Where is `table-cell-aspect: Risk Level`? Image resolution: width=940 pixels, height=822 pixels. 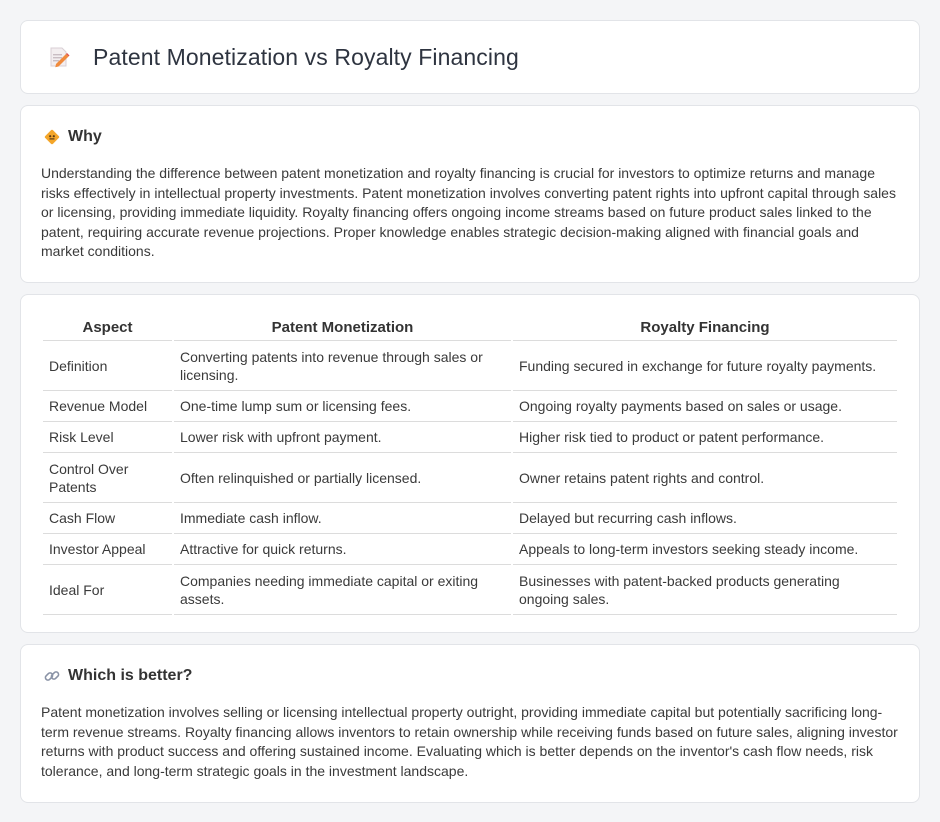
table-cell-aspect: Risk Level is located at coordinates (107, 437).